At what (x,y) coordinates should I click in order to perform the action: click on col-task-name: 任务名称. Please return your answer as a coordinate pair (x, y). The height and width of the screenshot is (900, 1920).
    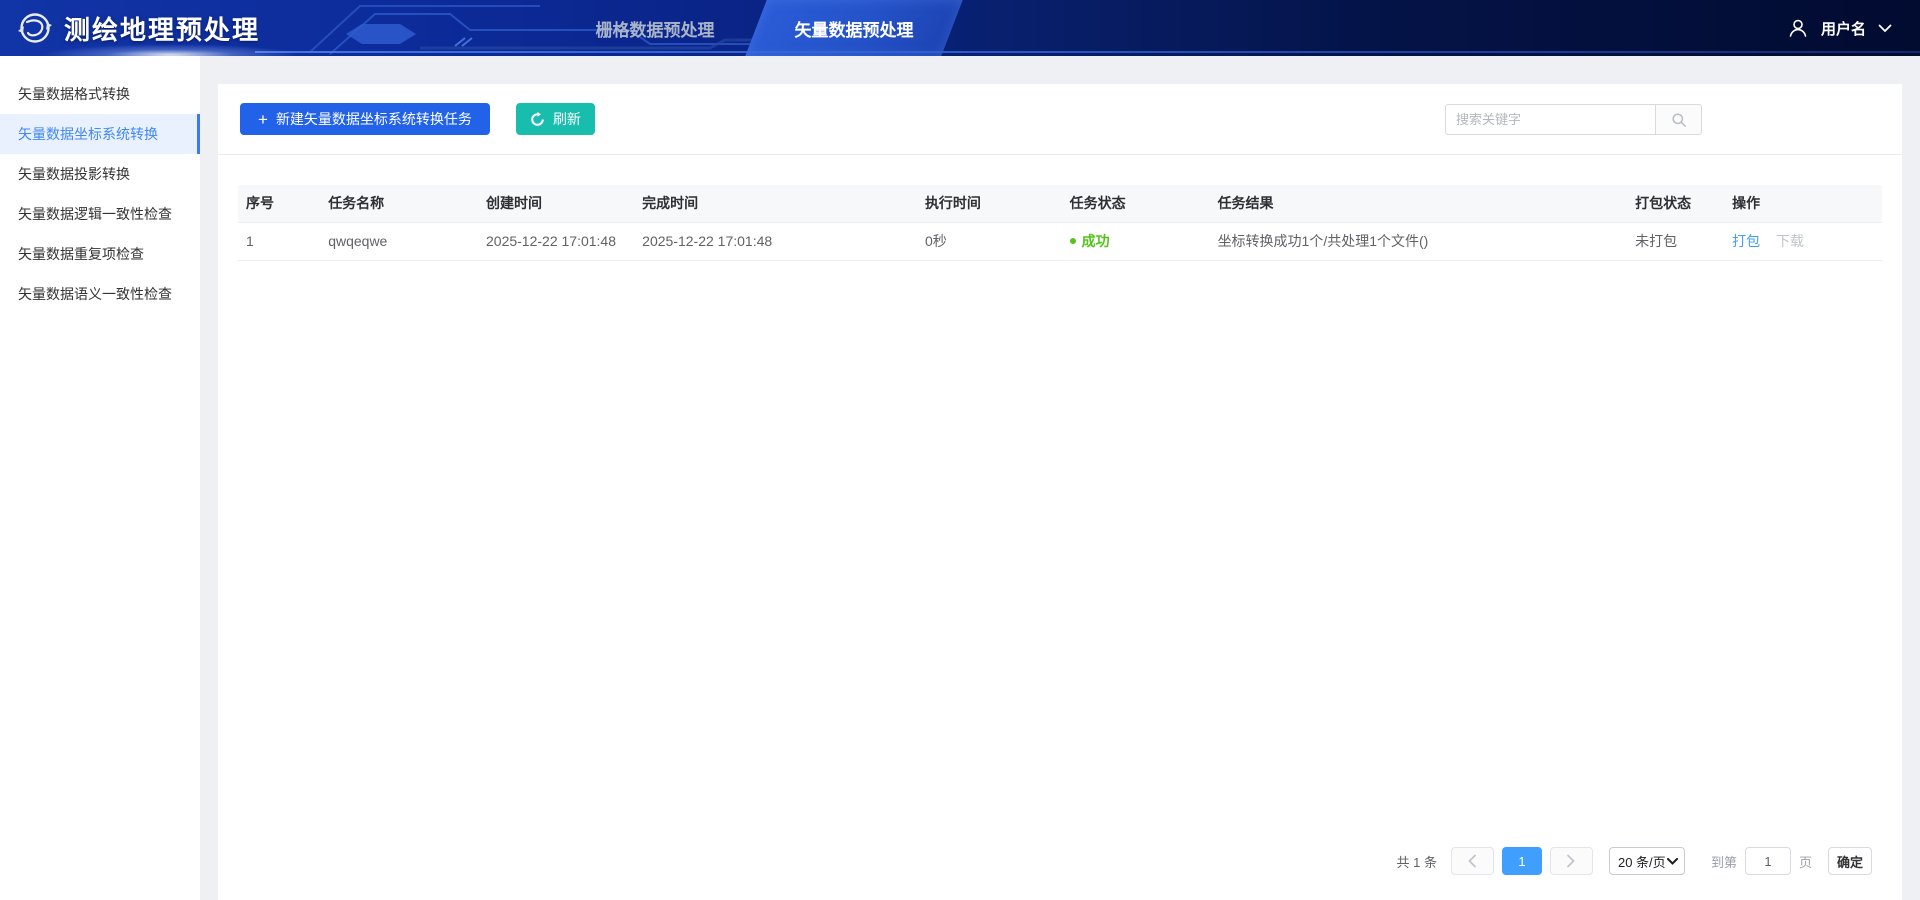
    Looking at the image, I should click on (399, 204).